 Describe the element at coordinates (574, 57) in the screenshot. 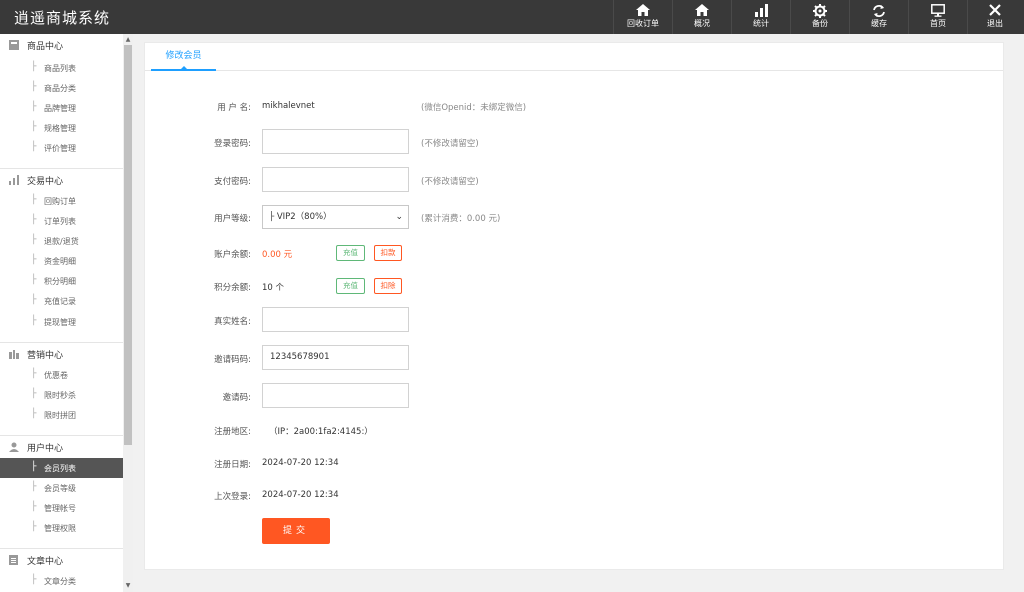

I see `tab-bar: 修改会员` at that location.